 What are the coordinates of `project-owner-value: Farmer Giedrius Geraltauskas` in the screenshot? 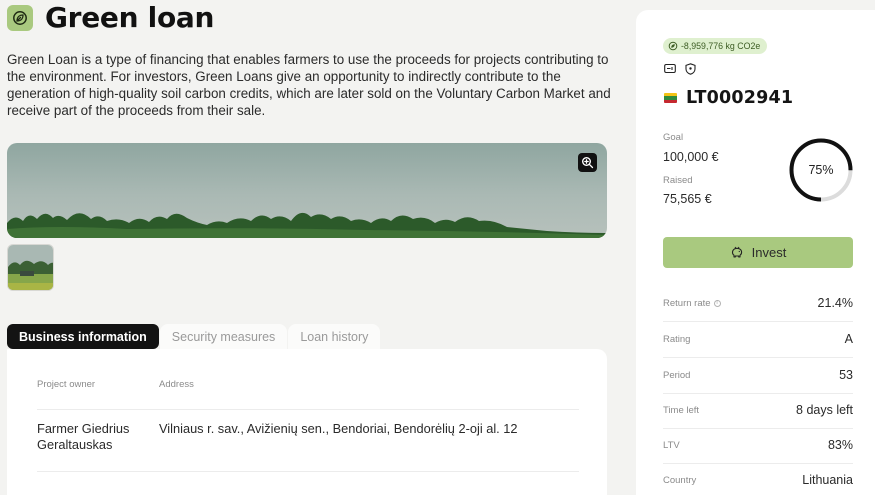 It's located at (83, 436).